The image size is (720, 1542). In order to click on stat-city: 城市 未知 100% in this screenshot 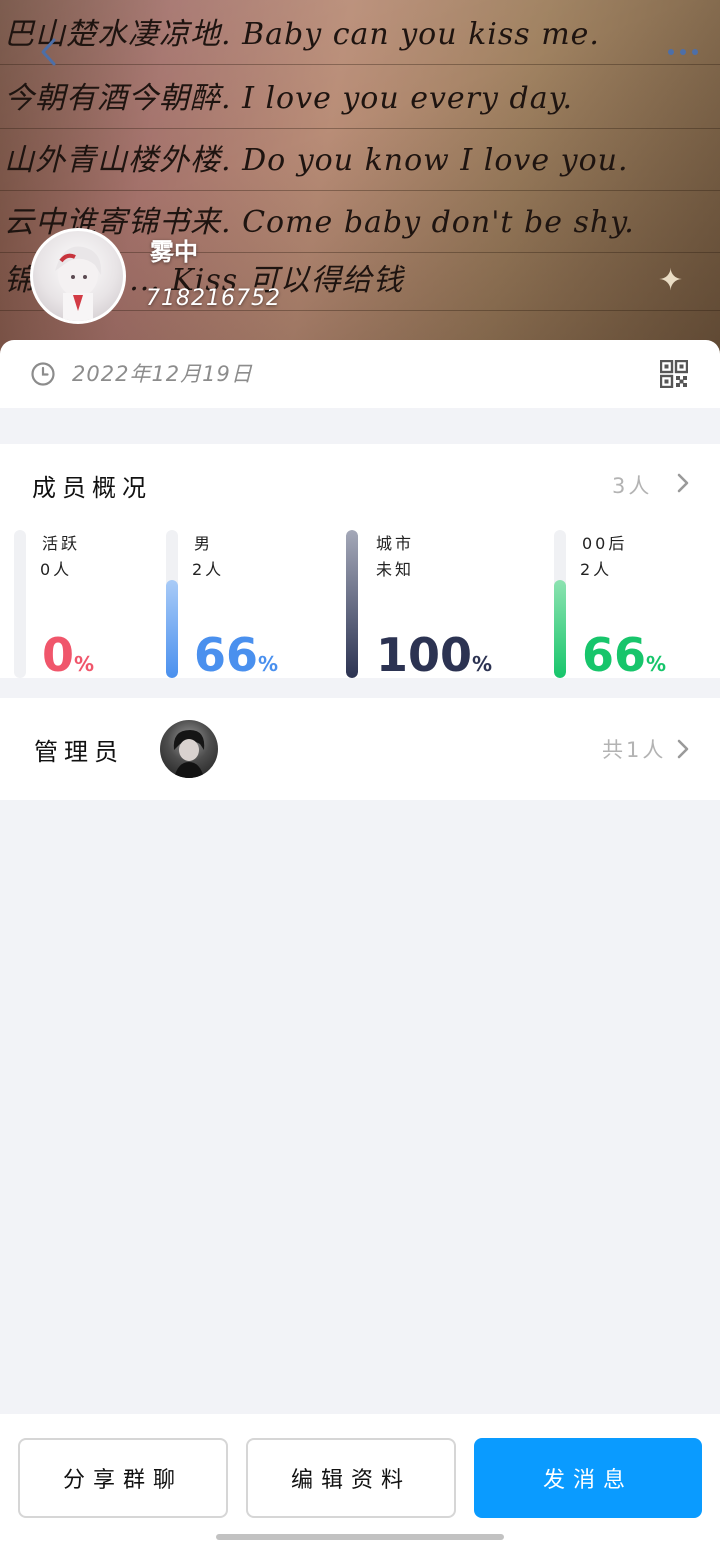, I will do `click(436, 605)`.